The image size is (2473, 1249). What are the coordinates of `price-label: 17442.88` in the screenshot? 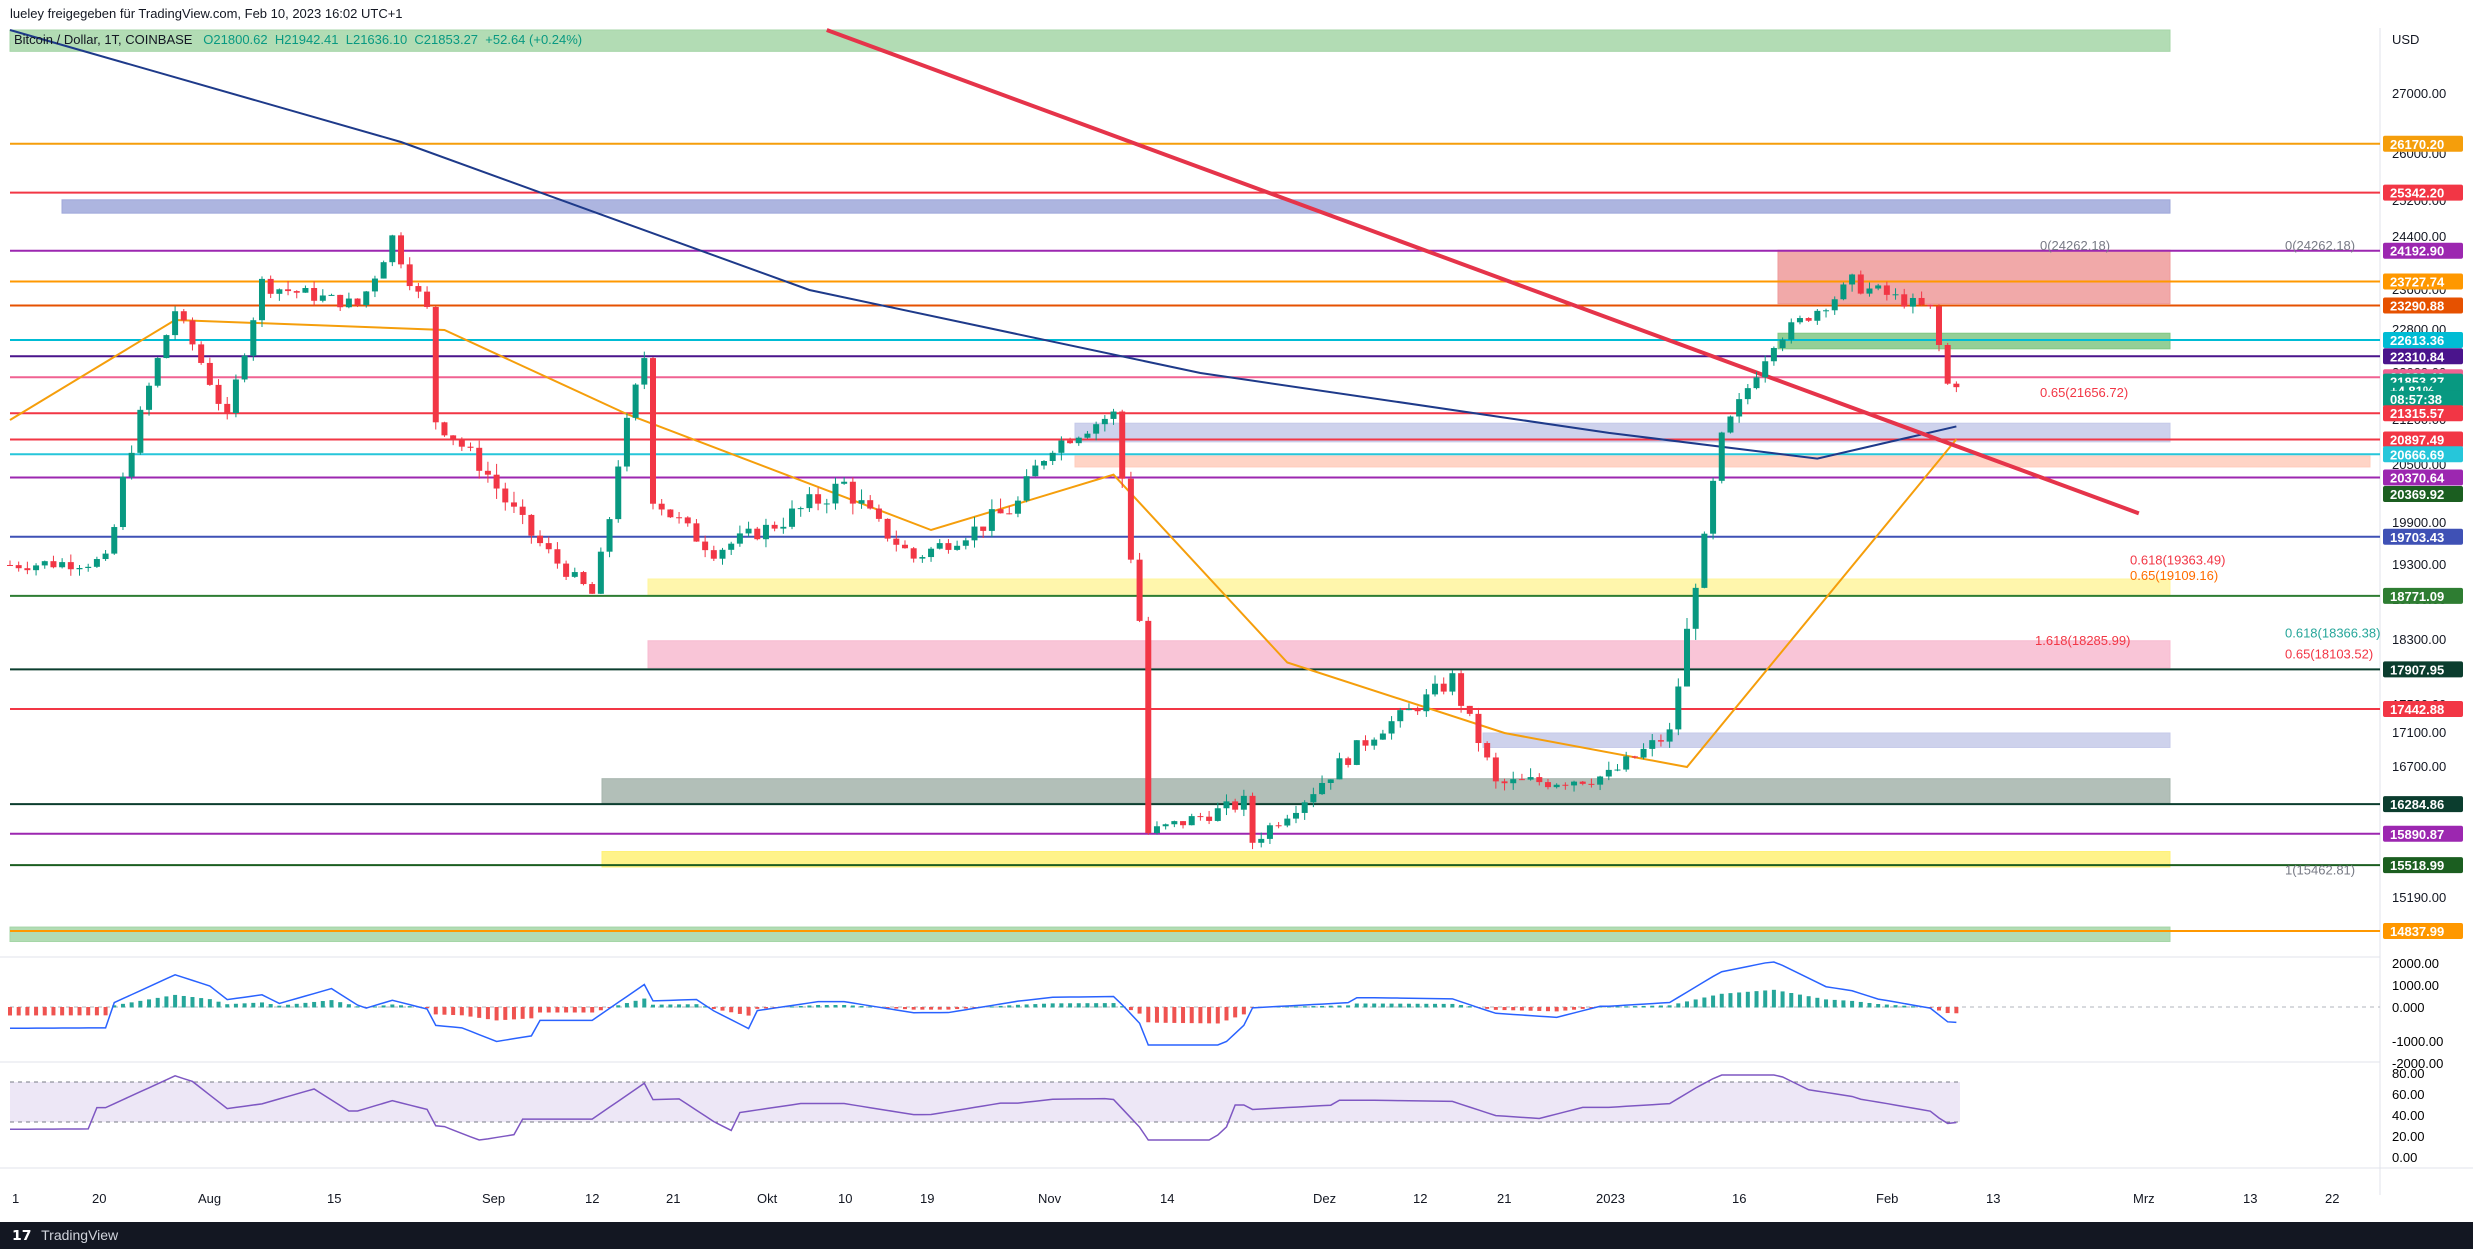 It's located at (2417, 709).